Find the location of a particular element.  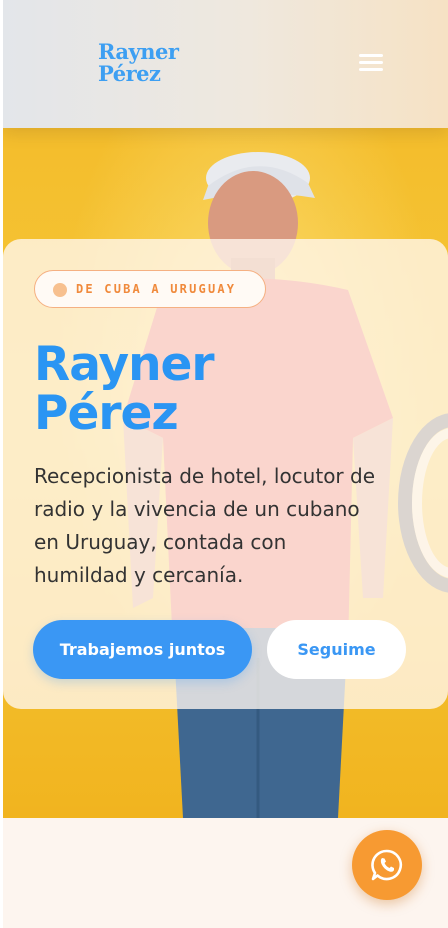

brand-last-name: Pérez is located at coordinates (129, 73).